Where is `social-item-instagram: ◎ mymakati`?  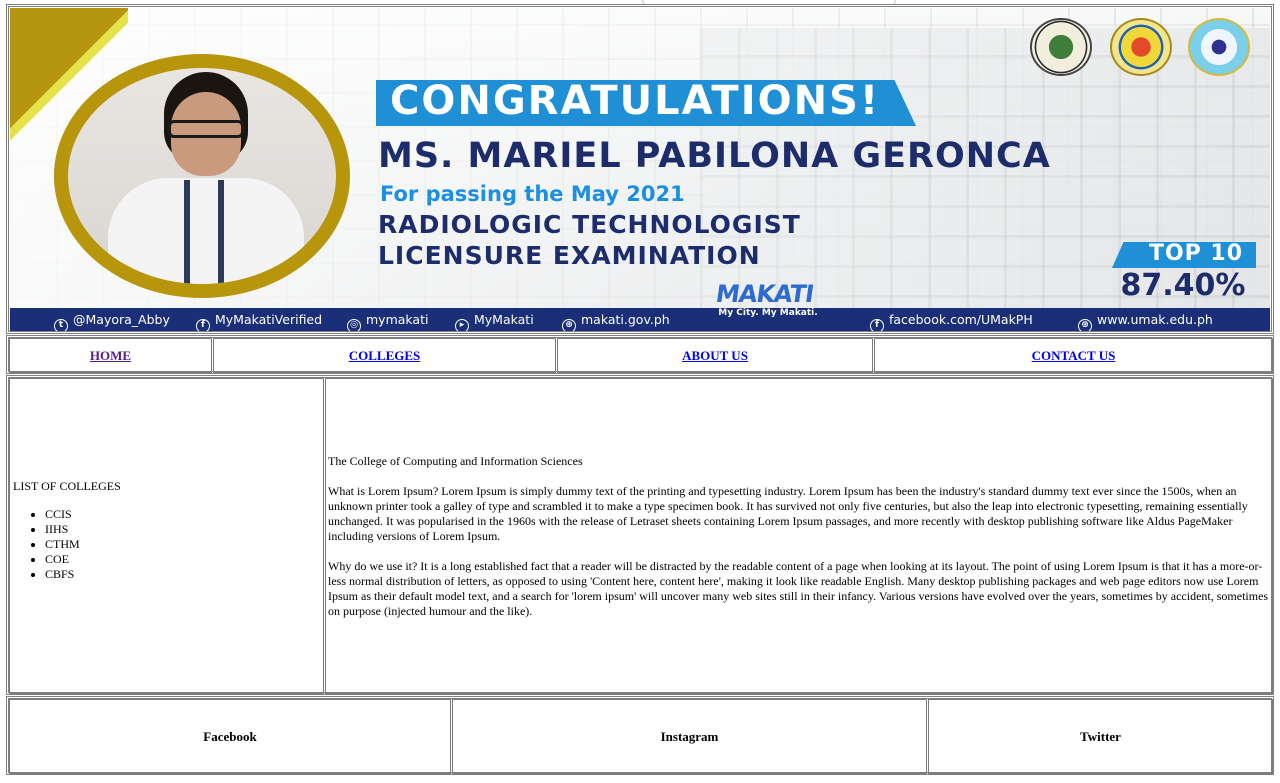
social-item-instagram: ◎ mymakati is located at coordinates (387, 320).